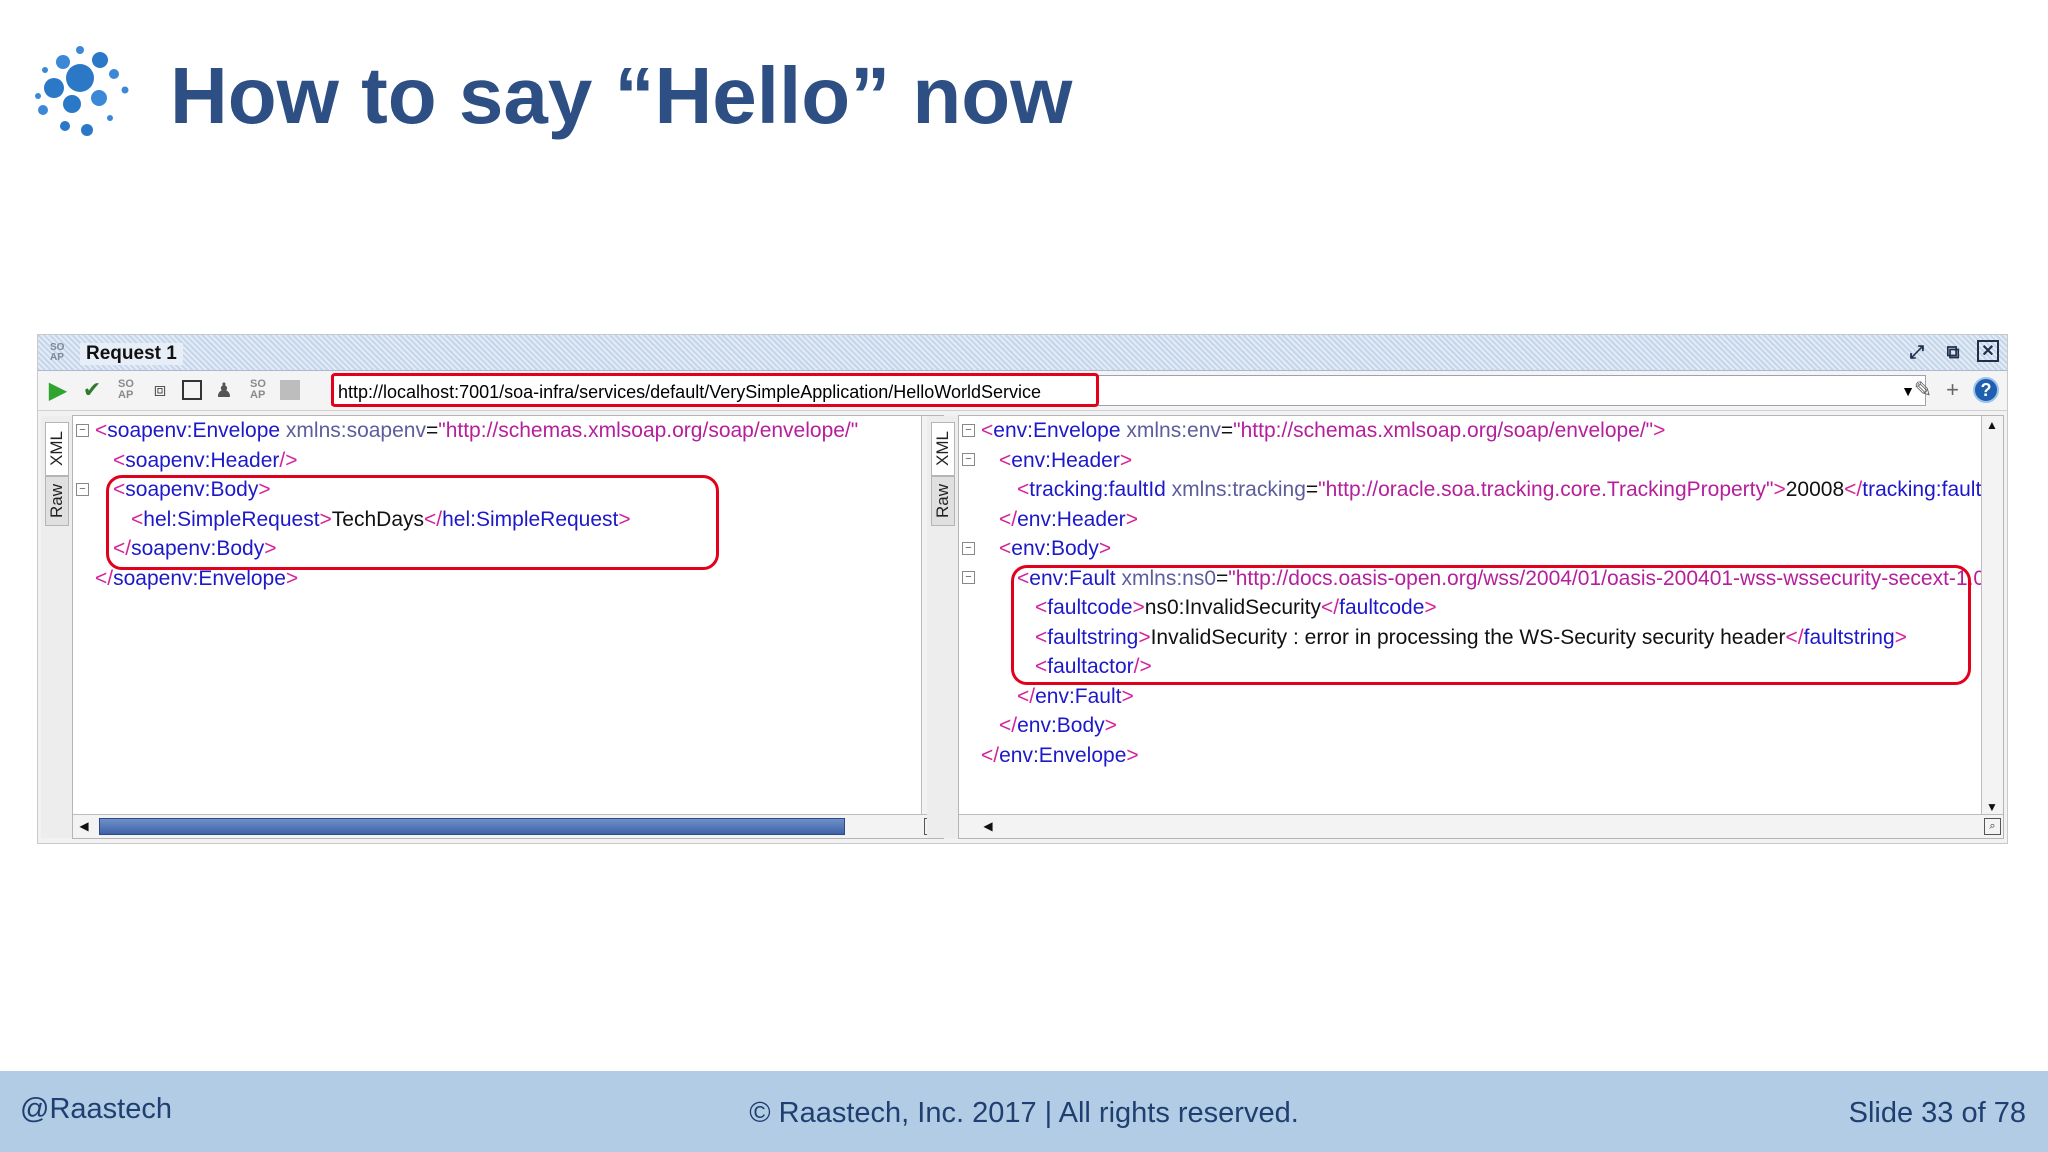 The width and height of the screenshot is (2048, 1152). Describe the element at coordinates (92, 390) in the screenshot. I see `validate-icon: ✔` at that location.